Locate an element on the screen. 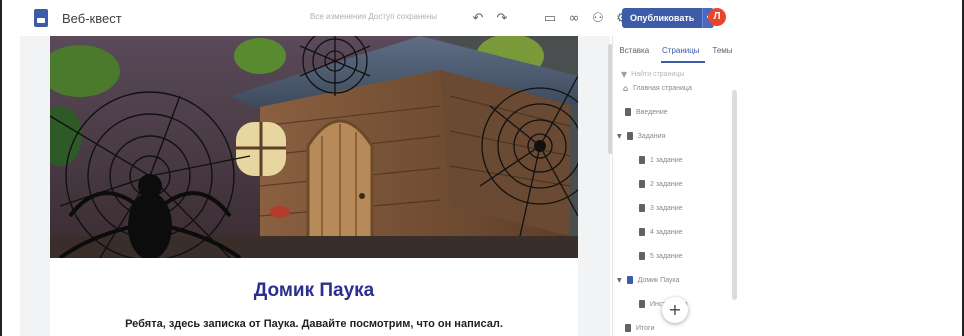 The width and height of the screenshot is (964, 336). list-item: ▼ Задания is located at coordinates (641, 136).